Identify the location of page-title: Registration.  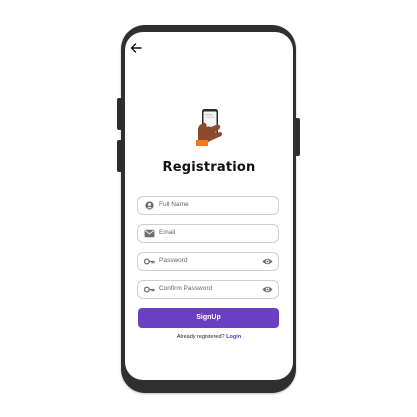
(209, 167).